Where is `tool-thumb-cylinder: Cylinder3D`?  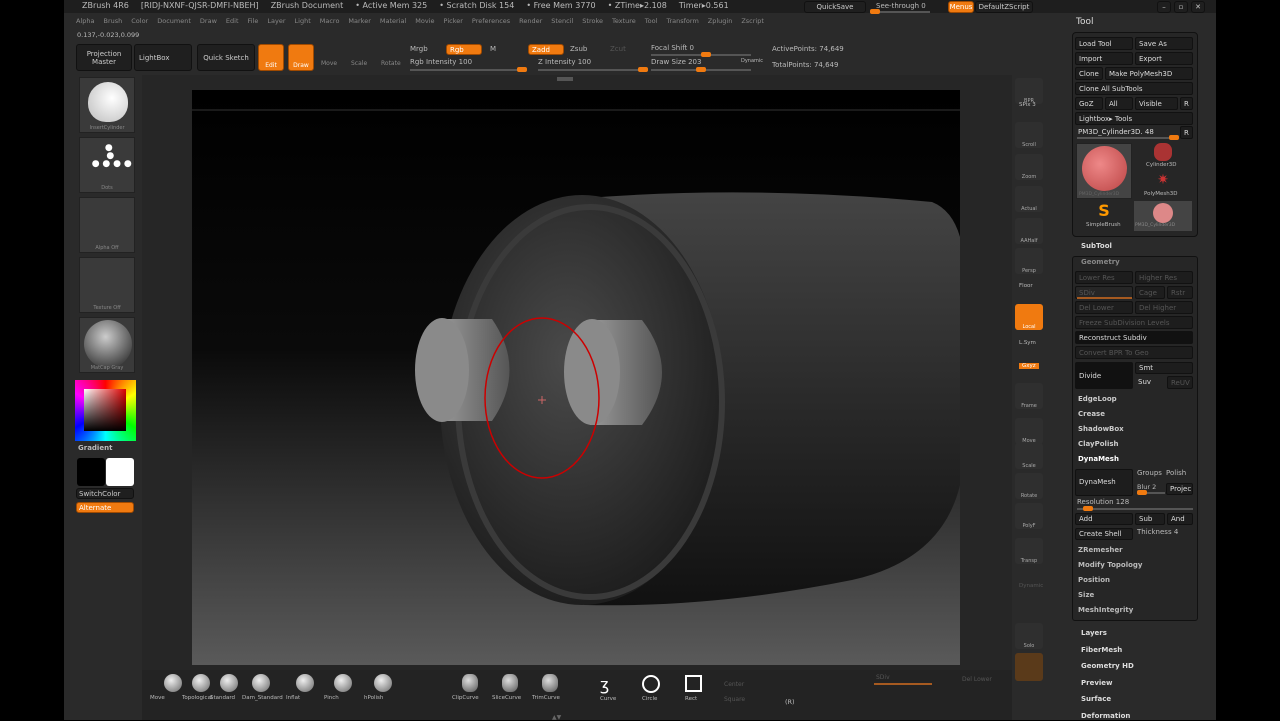 tool-thumb-cylinder: Cylinder3D is located at coordinates (1163, 157).